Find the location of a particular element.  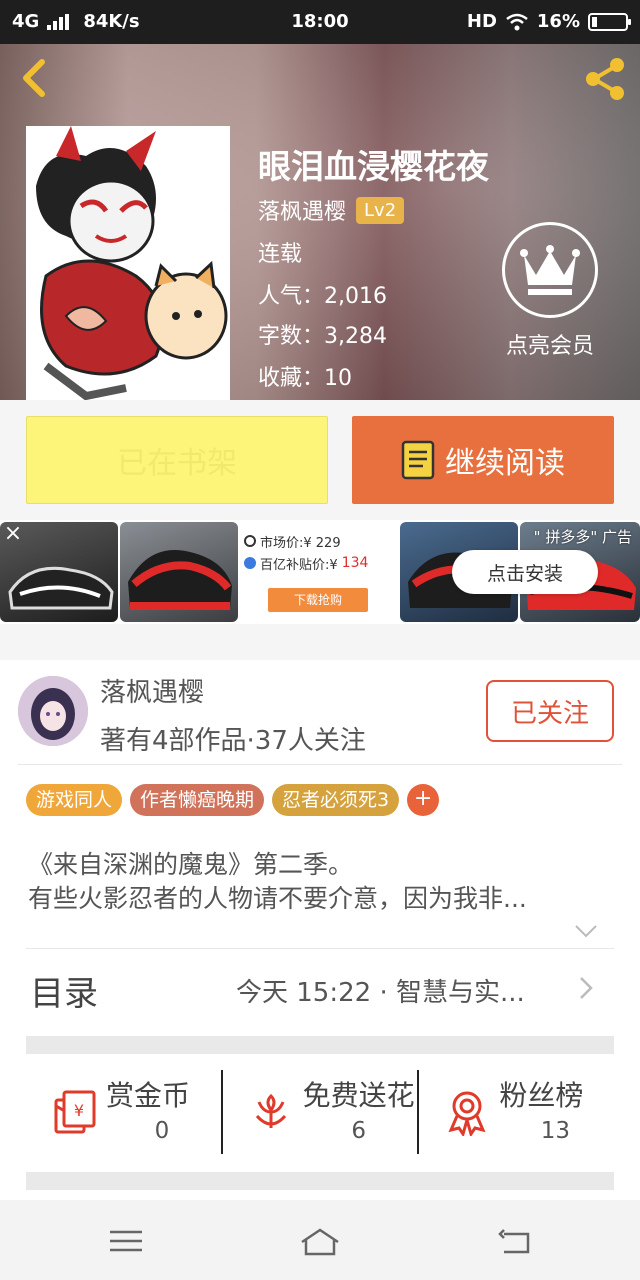

status-bar: 4G 84K/s 18:00 HD 16% is located at coordinates (320, 22).